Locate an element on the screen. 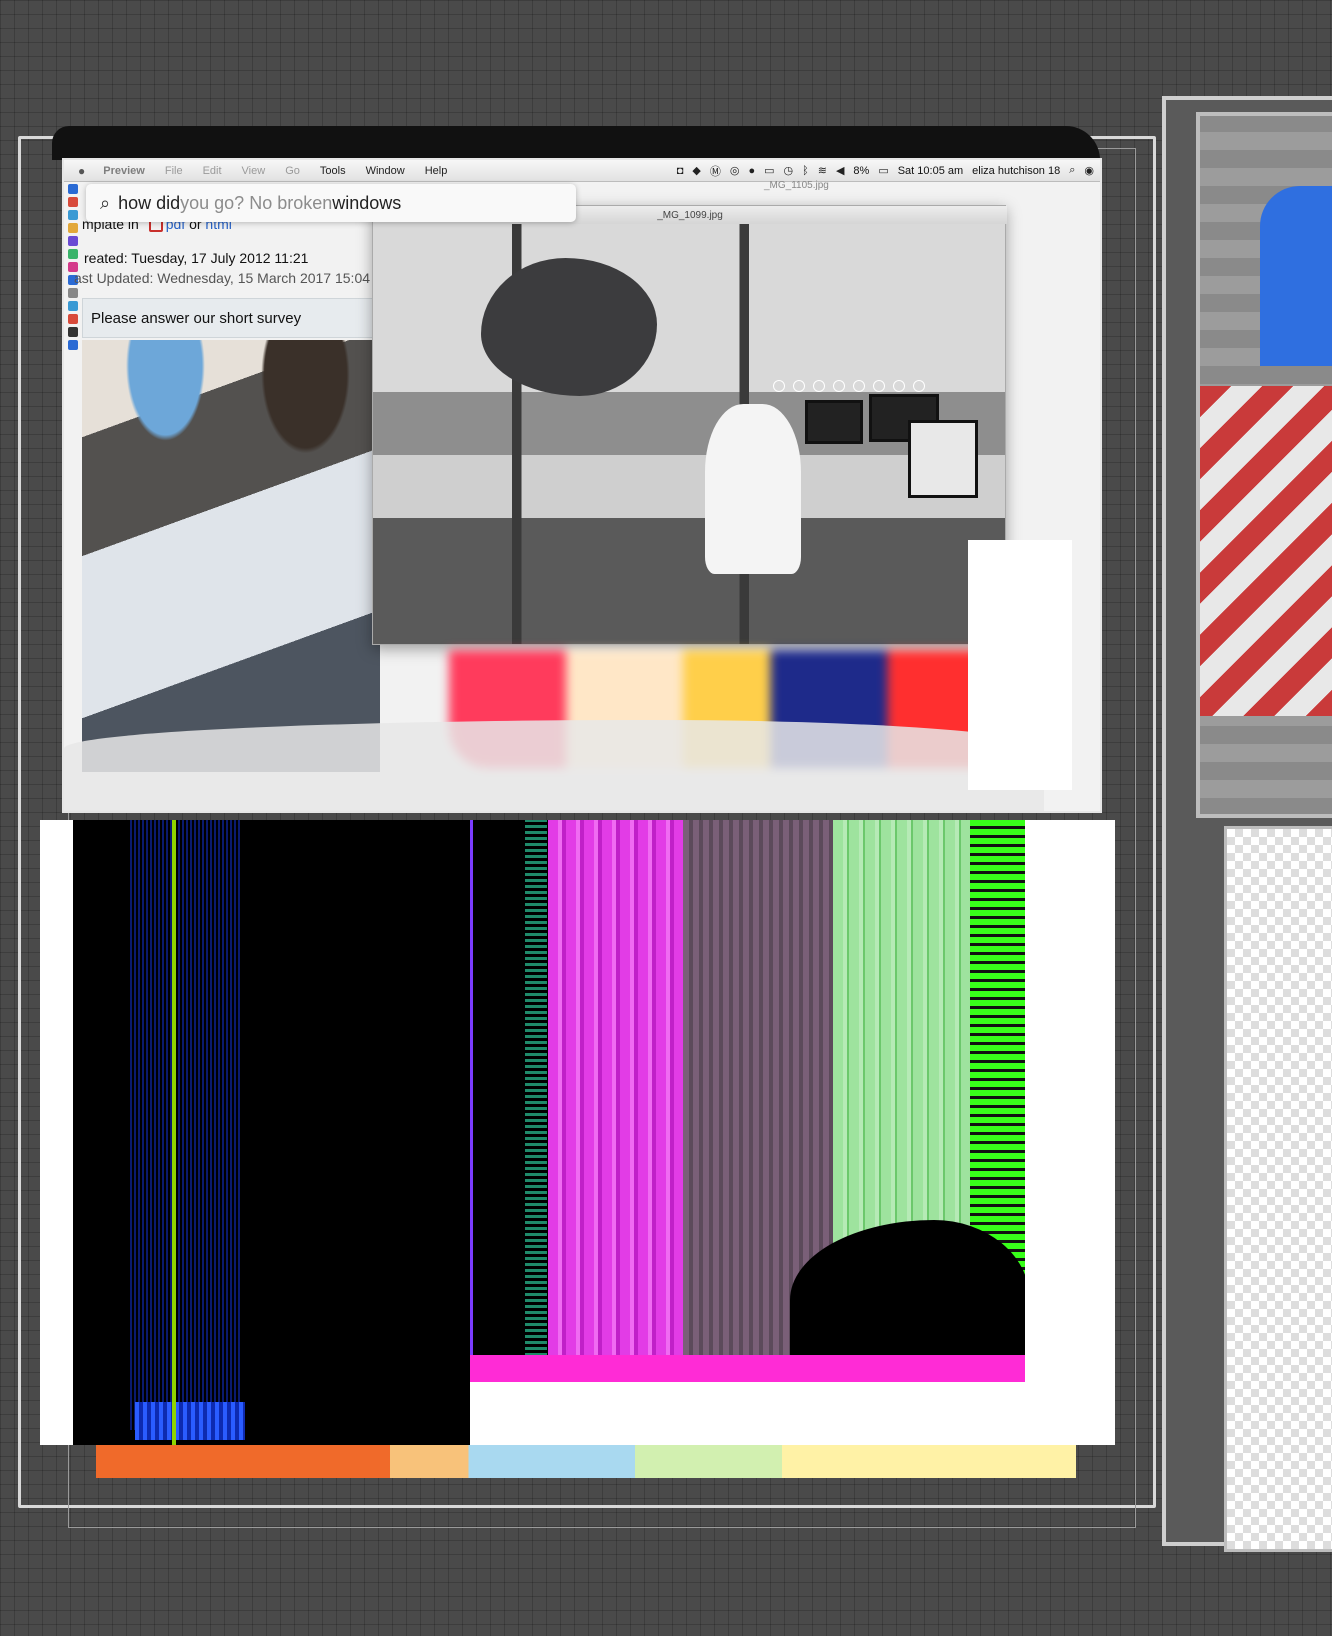  dropbox-icon: ◆ is located at coordinates (696, 170).